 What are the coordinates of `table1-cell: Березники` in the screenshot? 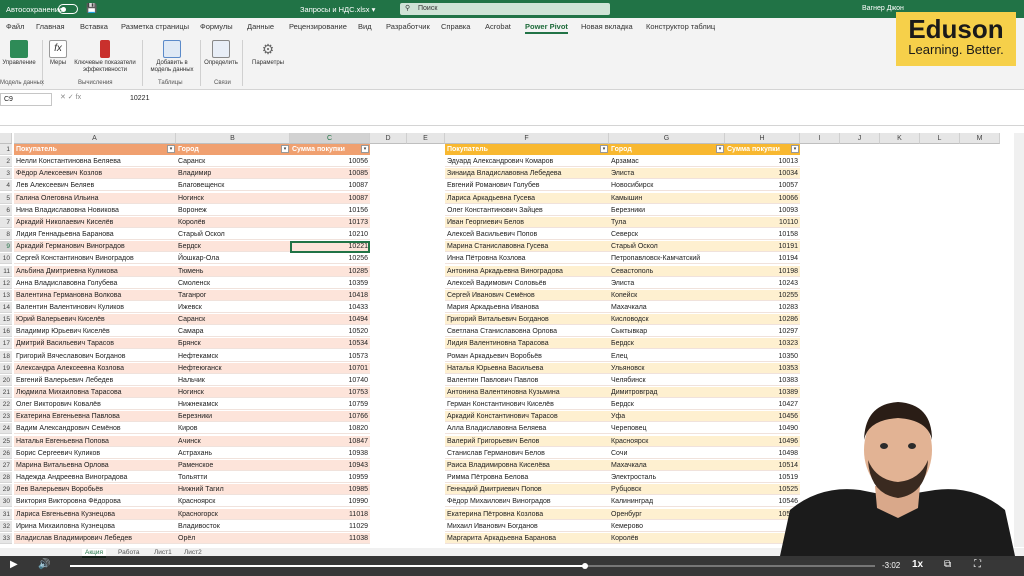 It's located at (233, 417).